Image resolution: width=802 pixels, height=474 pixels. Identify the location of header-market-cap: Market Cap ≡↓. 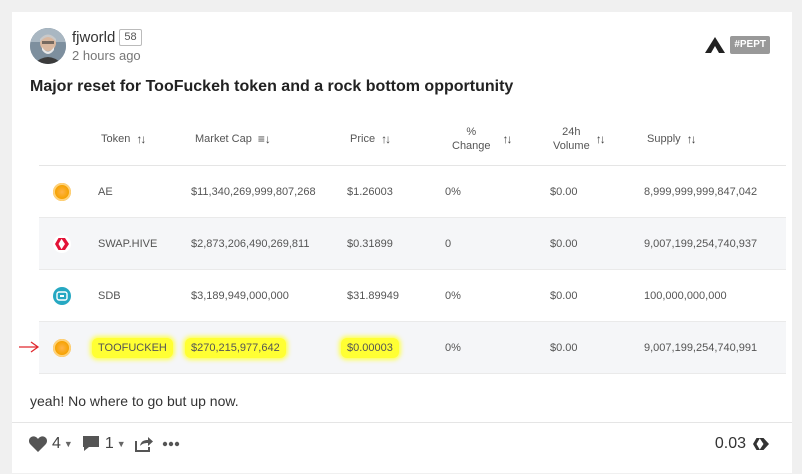
(233, 138).